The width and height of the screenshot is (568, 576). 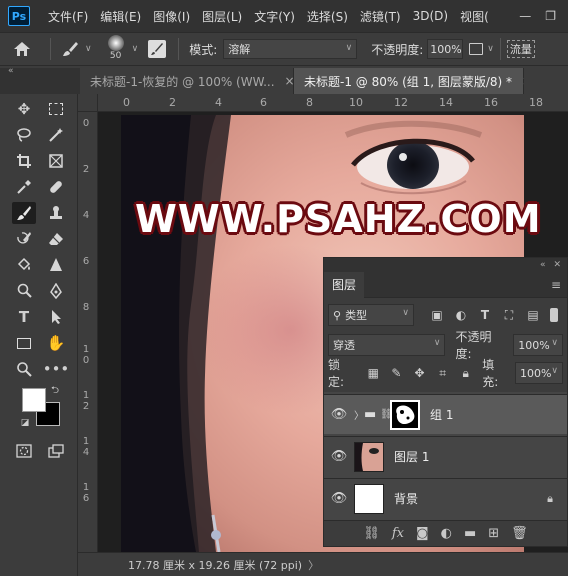 I want to click on lock-artboard-icon: ⌗, so click(x=442, y=373).